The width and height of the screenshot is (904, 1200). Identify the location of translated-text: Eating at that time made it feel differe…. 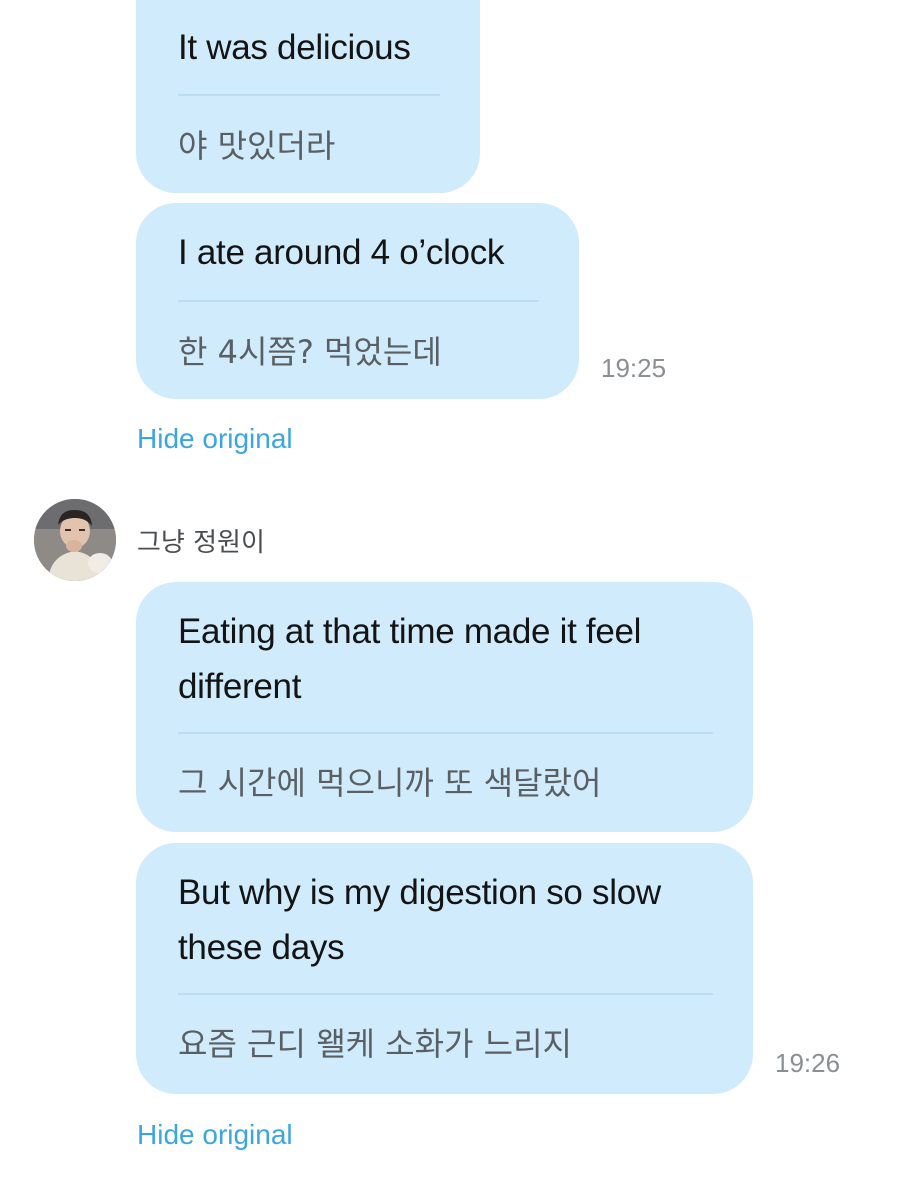
(410, 659).